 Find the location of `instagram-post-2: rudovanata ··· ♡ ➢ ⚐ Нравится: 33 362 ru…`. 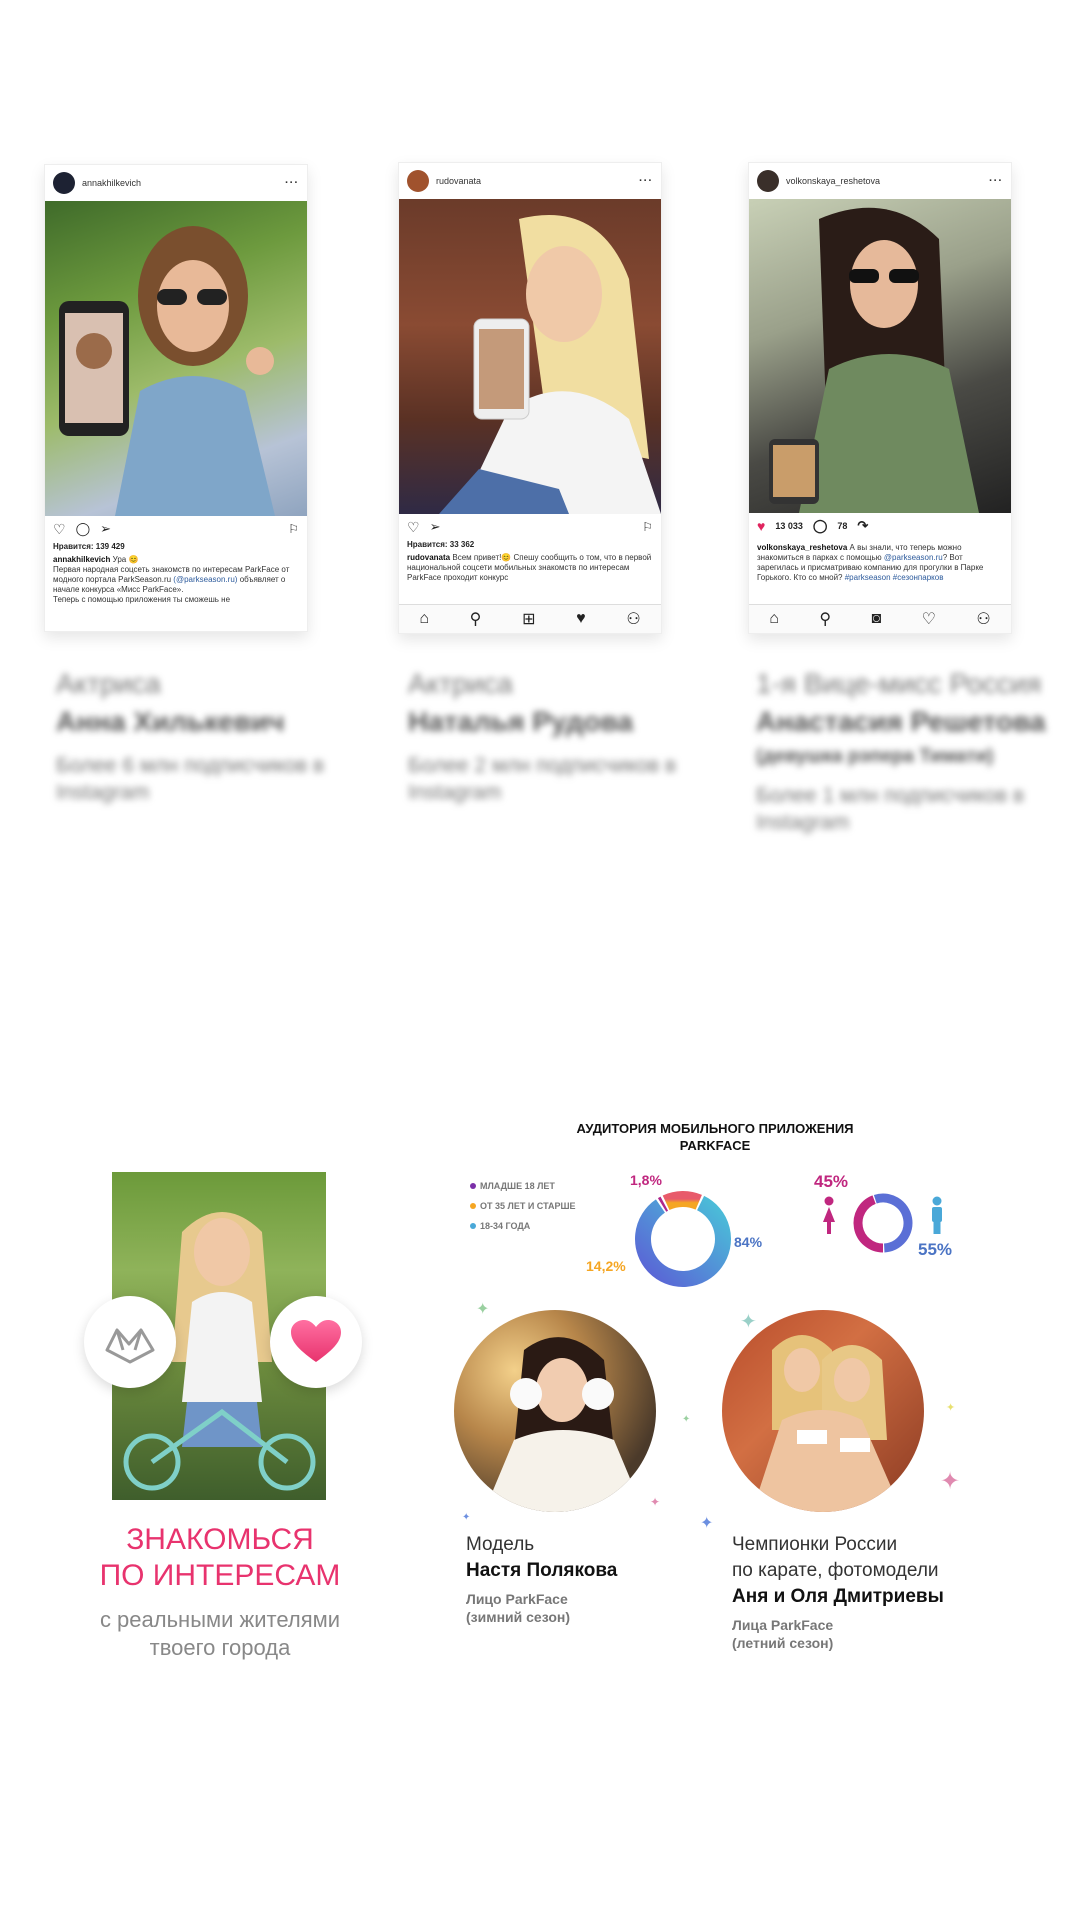

instagram-post-2: rudovanata ··· ♡ ➢ ⚐ Нравится: 33 362 ru… is located at coordinates (530, 398).